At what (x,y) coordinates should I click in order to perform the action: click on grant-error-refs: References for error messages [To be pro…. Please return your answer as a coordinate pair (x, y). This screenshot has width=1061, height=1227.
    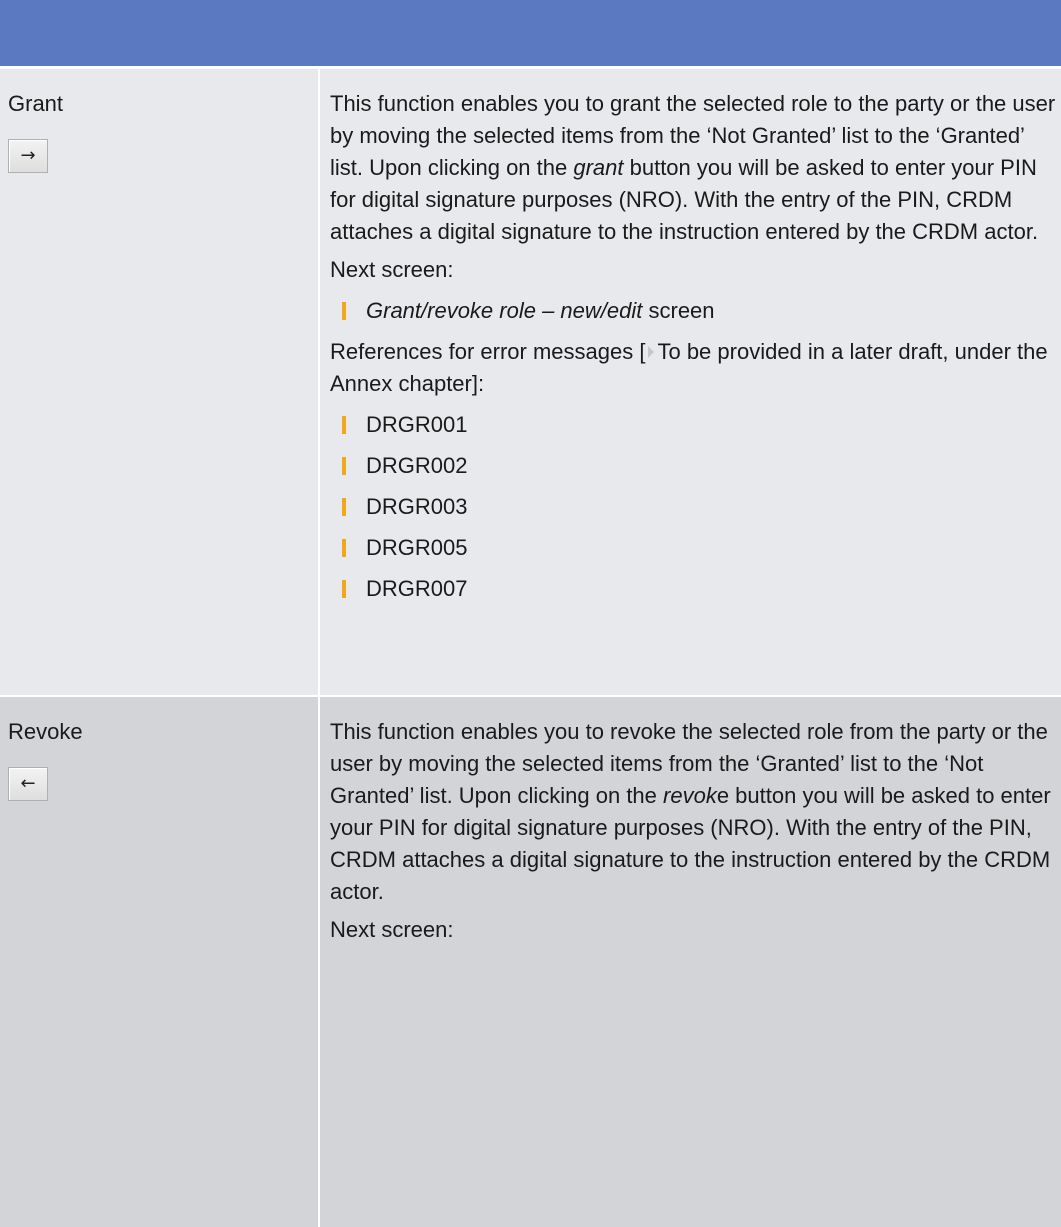
    Looking at the image, I should click on (695, 368).